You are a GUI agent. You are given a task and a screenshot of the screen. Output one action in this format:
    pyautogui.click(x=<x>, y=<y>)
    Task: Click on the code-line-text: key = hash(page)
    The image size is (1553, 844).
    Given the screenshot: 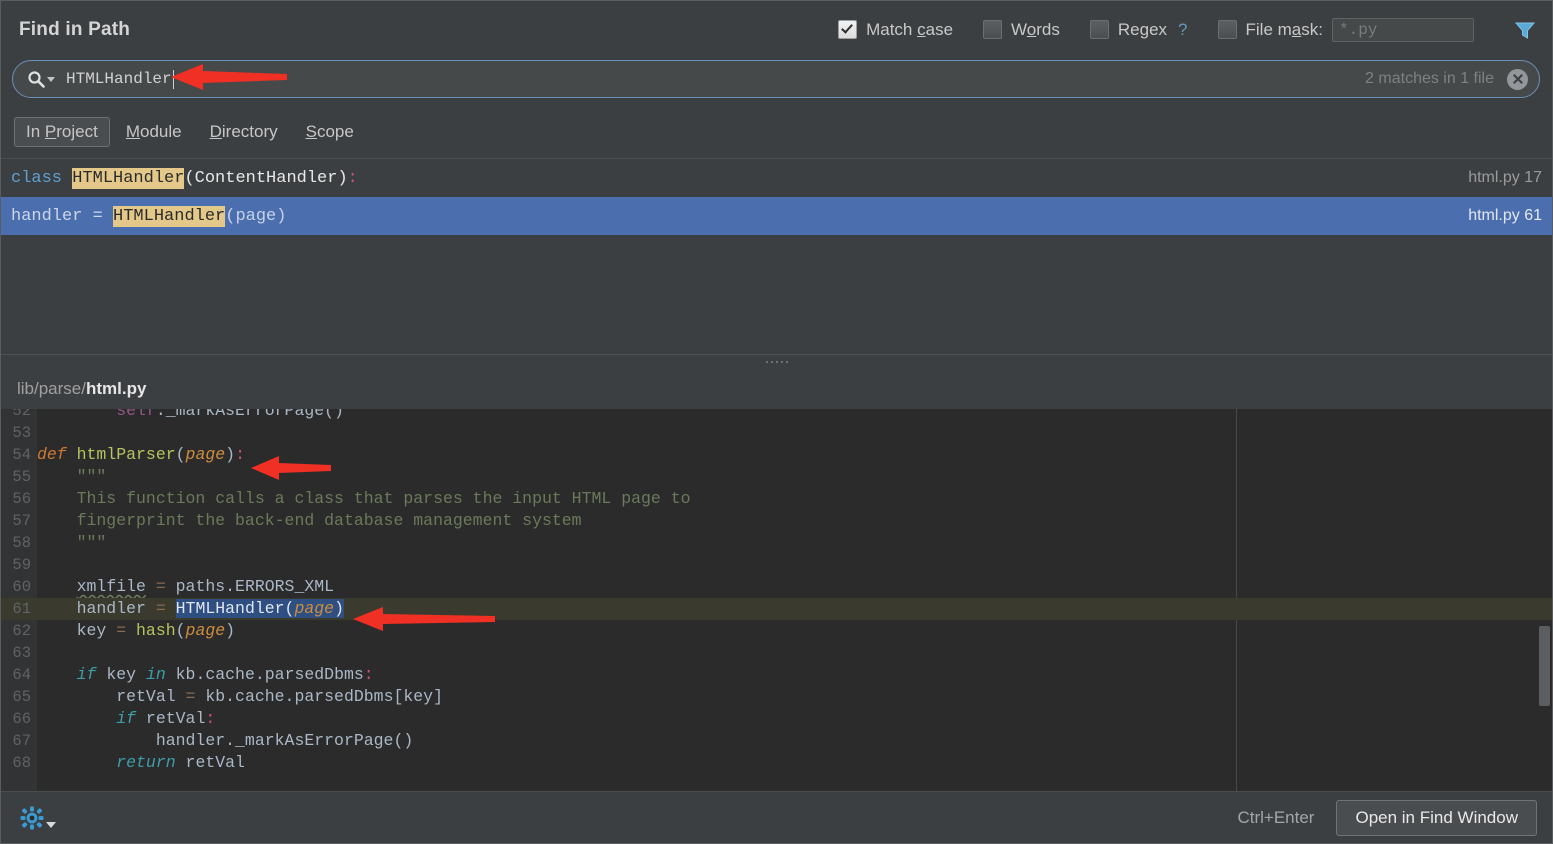 What is the action you would take?
    pyautogui.click(x=136, y=631)
    